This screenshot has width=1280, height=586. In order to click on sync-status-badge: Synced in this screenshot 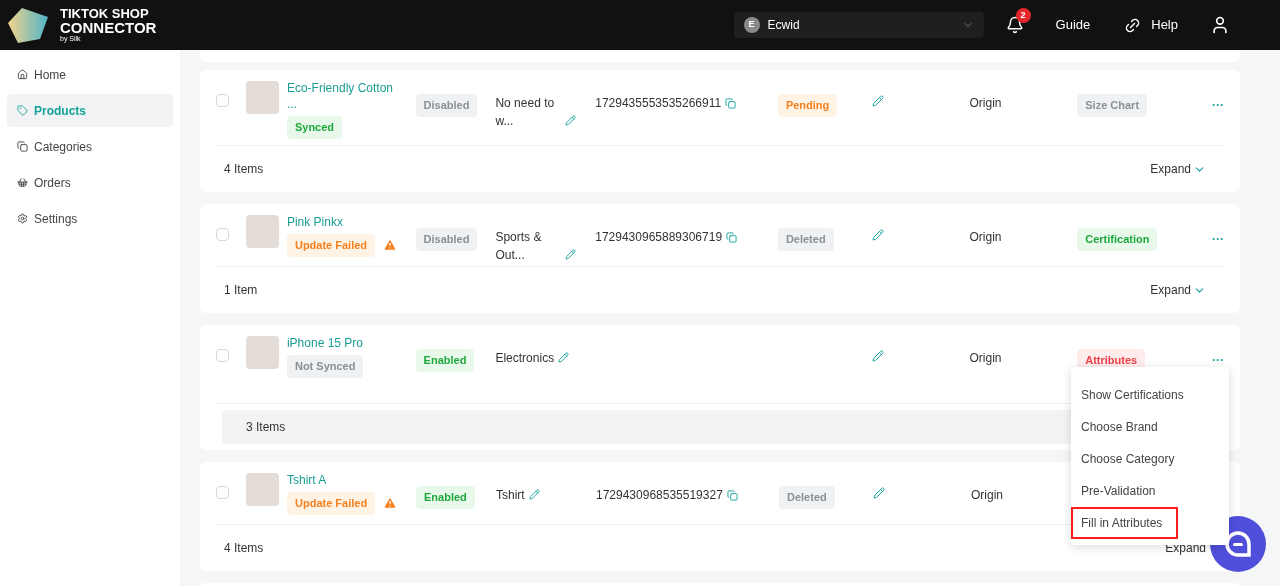, I will do `click(314, 127)`.